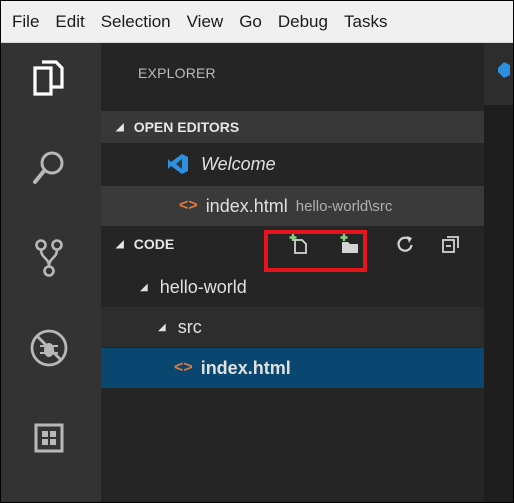 The height and width of the screenshot is (503, 514). What do you see at coordinates (451, 244) in the screenshot?
I see `collapse-all-icon` at bounding box center [451, 244].